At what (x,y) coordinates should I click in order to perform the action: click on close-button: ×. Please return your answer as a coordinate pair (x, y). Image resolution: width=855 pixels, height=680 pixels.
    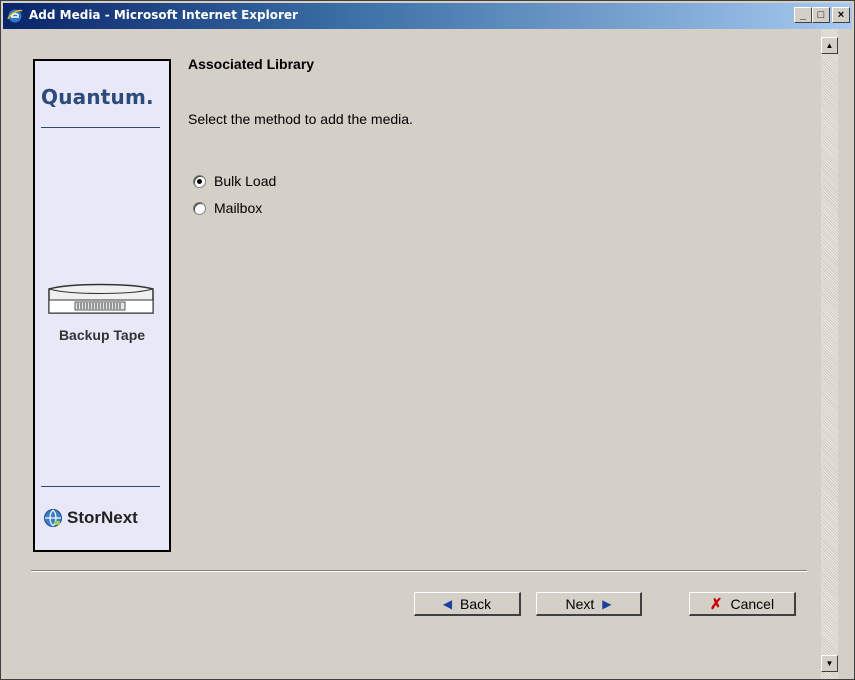
    Looking at the image, I should click on (841, 15).